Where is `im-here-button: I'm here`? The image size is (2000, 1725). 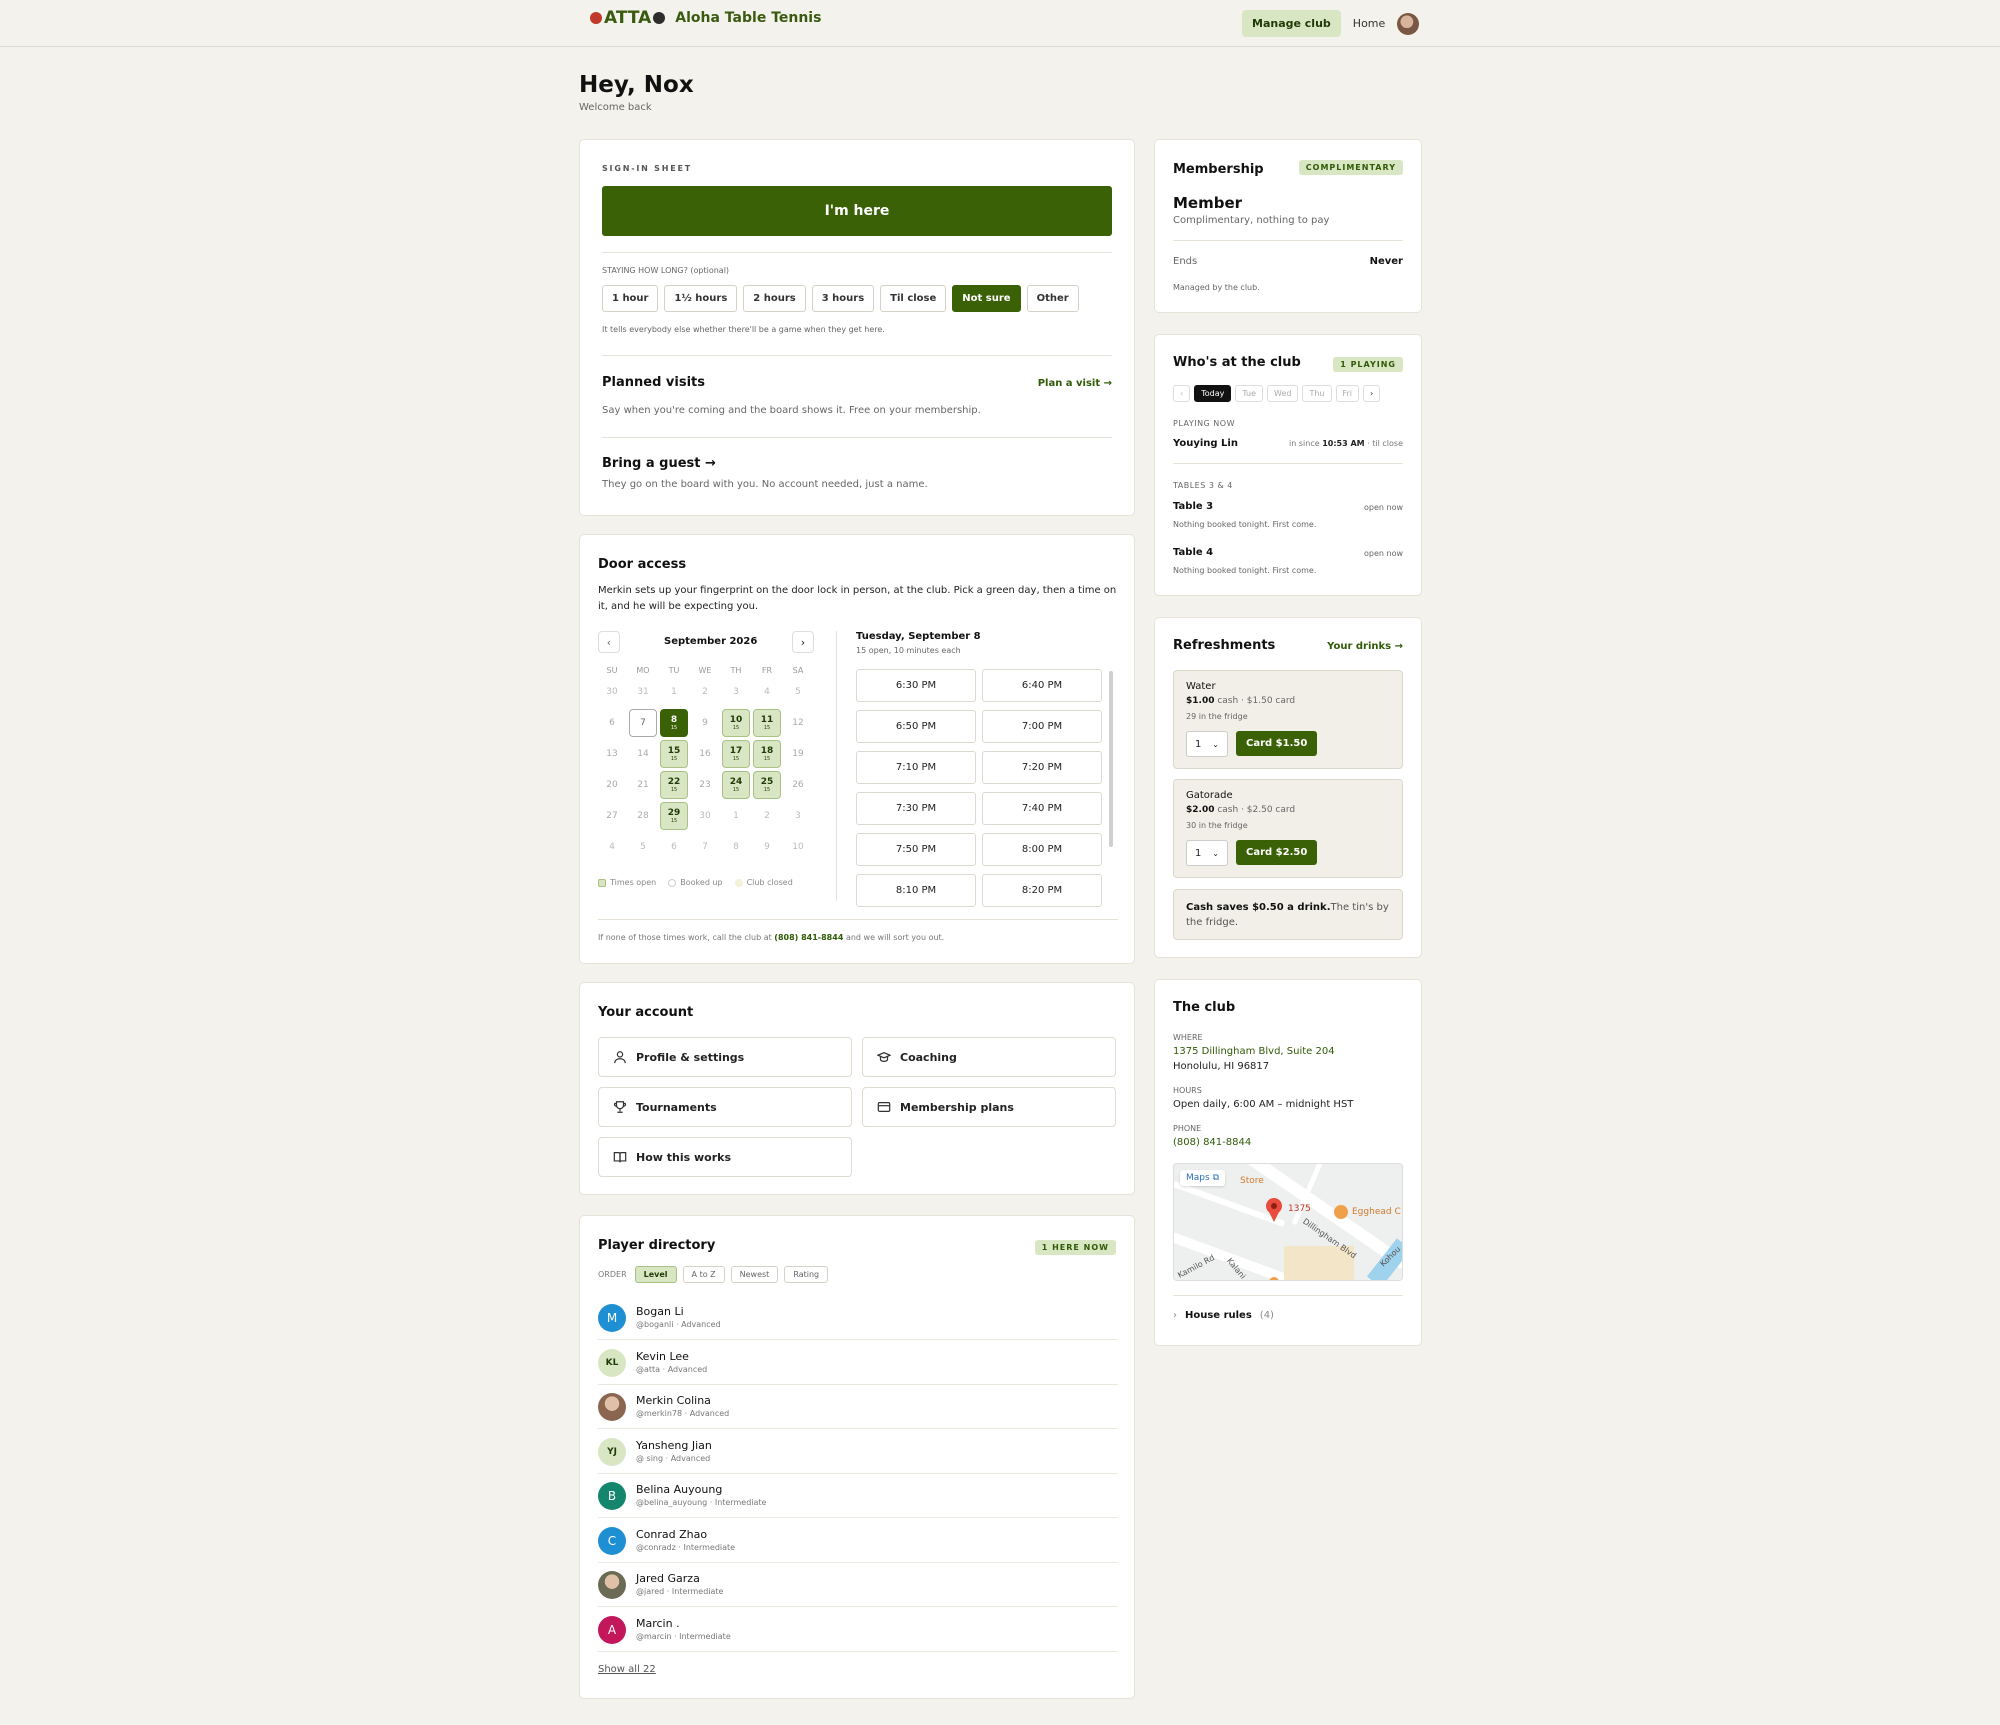
im-here-button: I'm here is located at coordinates (857, 211).